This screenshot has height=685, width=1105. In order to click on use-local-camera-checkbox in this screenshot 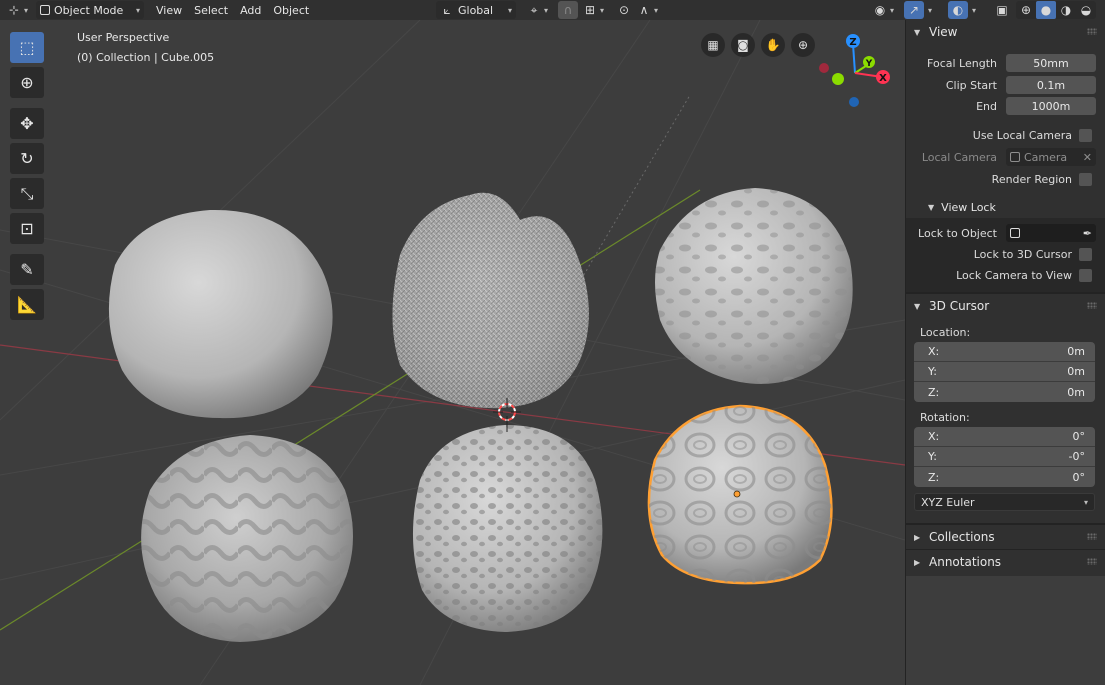, I will do `click(1085, 135)`.